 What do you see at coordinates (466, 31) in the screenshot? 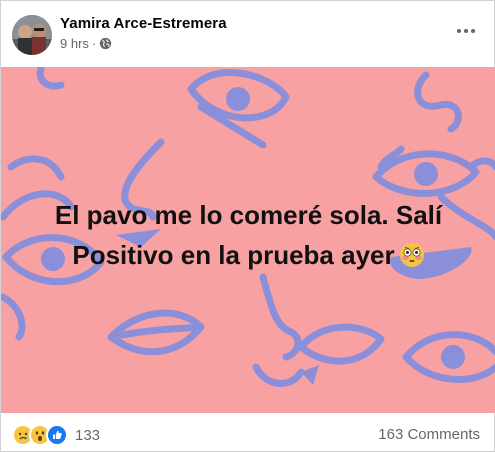
I see `more-options-icon` at bounding box center [466, 31].